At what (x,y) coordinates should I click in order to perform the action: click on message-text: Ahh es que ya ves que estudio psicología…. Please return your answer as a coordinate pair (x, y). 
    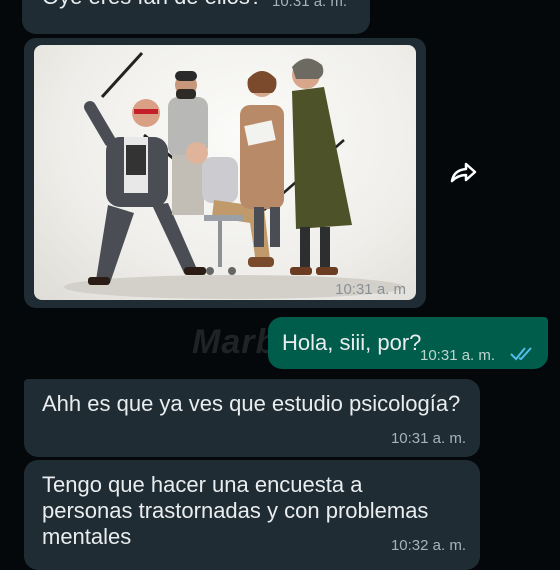
    Looking at the image, I should click on (251, 403).